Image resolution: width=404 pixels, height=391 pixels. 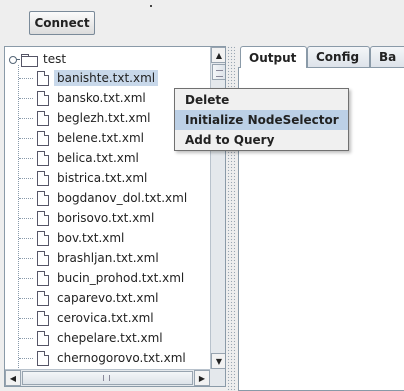 I want to click on tree-item-label: bucin_prohod.txt.xml, so click(x=121, y=278).